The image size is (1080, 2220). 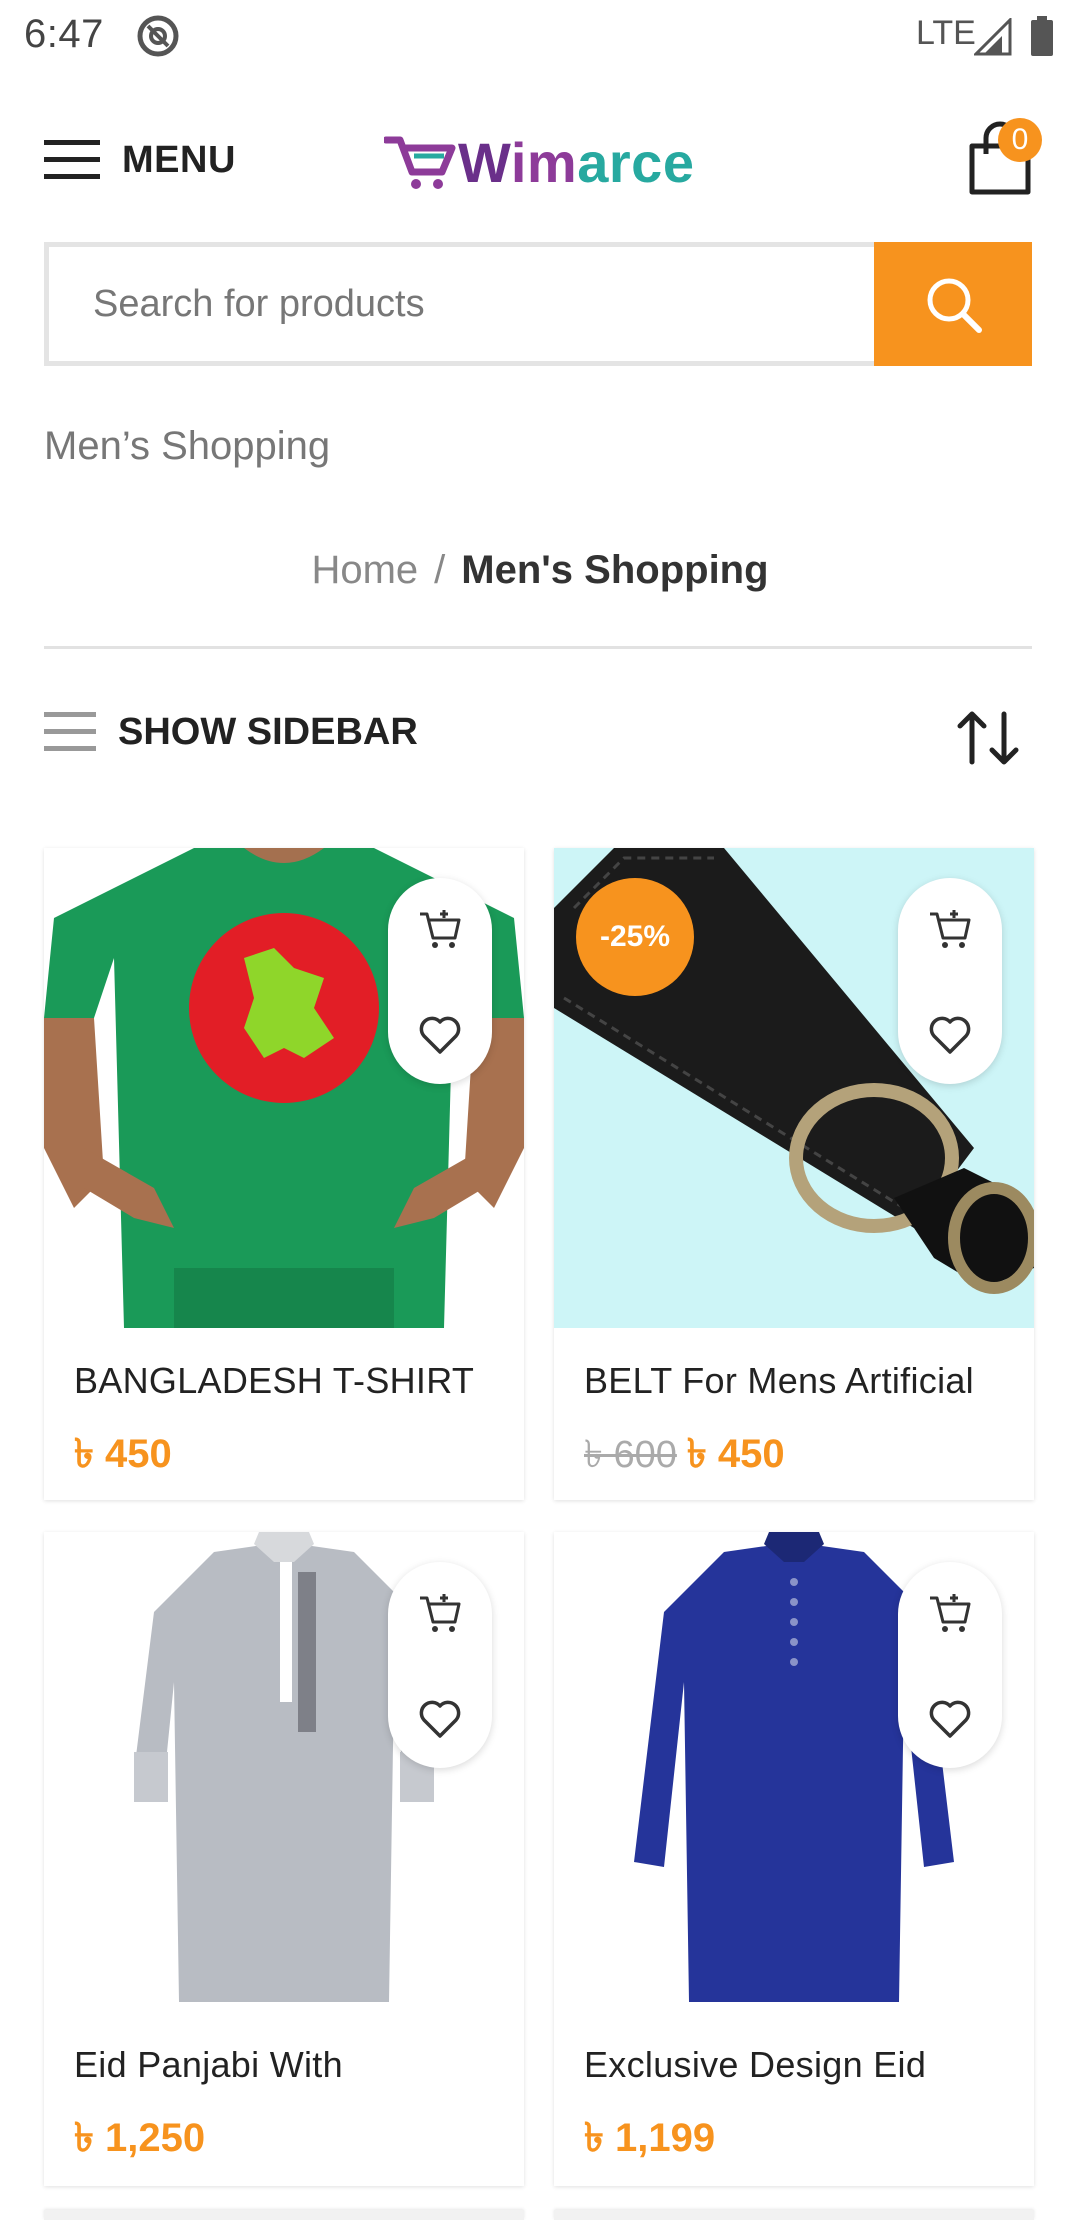 I want to click on logo-cart-icon, so click(x=420, y=162).